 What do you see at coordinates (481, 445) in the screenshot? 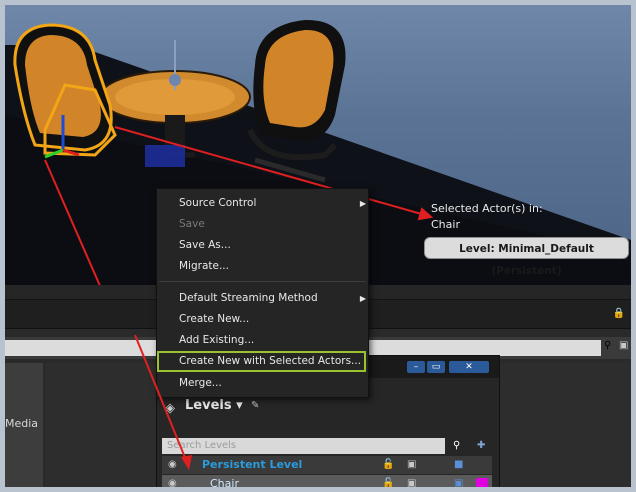
I see `add-level-icon: ✚` at bounding box center [481, 445].